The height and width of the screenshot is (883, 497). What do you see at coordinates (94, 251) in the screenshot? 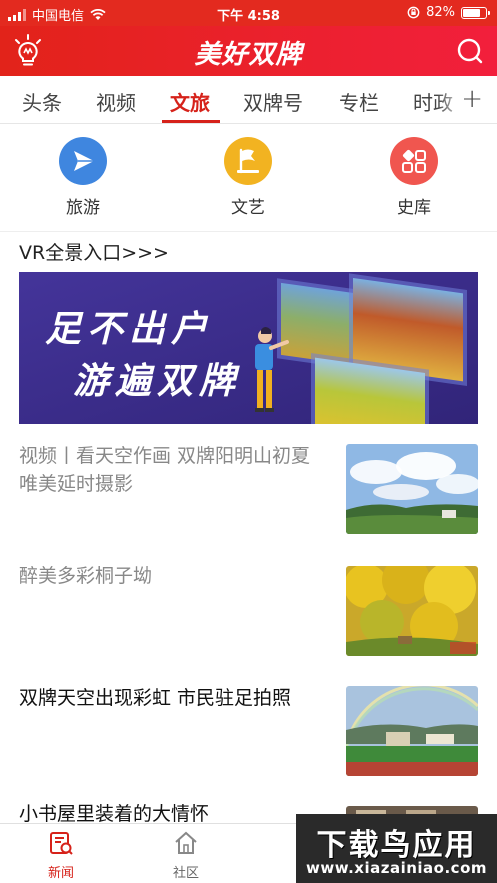
I see `vr-panorama-link: VR全景入口>>>` at bounding box center [94, 251].